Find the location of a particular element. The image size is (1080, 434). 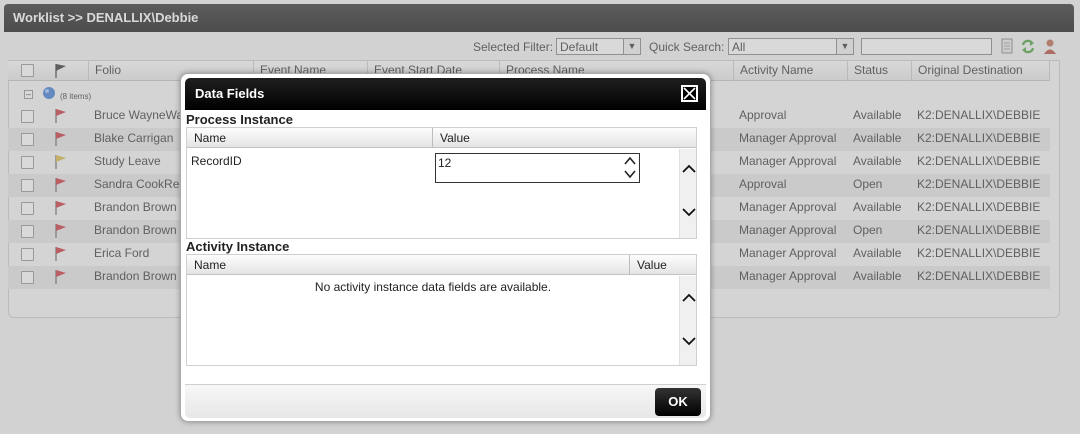

process-table-header: Name Value is located at coordinates (441, 138).